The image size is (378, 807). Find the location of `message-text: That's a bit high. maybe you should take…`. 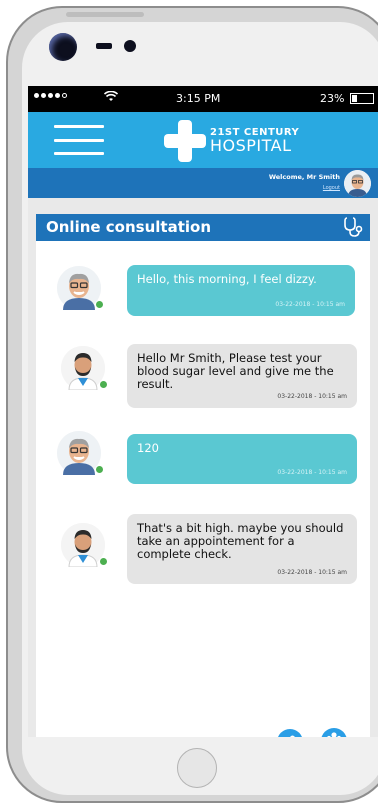

message-text: That's a bit high. maybe you should take… is located at coordinates (240, 541).